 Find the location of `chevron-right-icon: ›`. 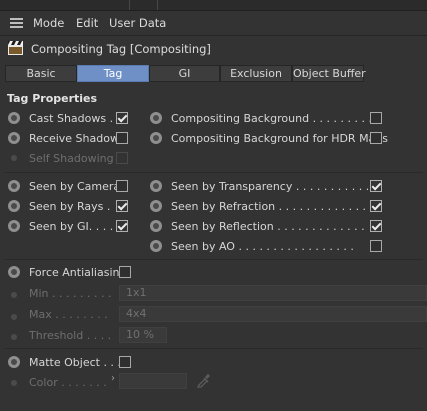

chevron-right-icon: › is located at coordinates (113, 378).